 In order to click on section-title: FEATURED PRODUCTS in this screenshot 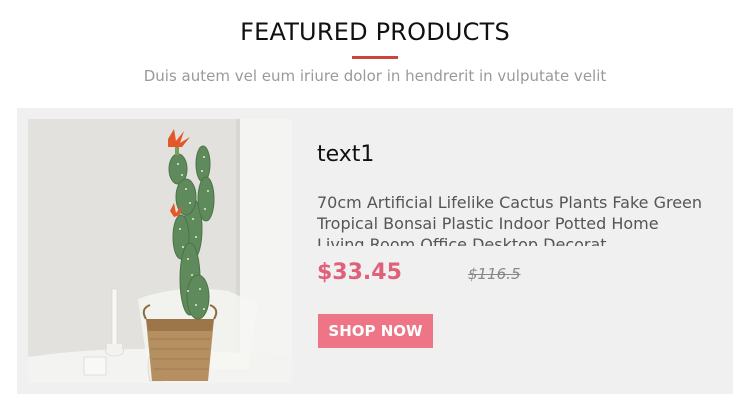, I will do `click(375, 32)`.